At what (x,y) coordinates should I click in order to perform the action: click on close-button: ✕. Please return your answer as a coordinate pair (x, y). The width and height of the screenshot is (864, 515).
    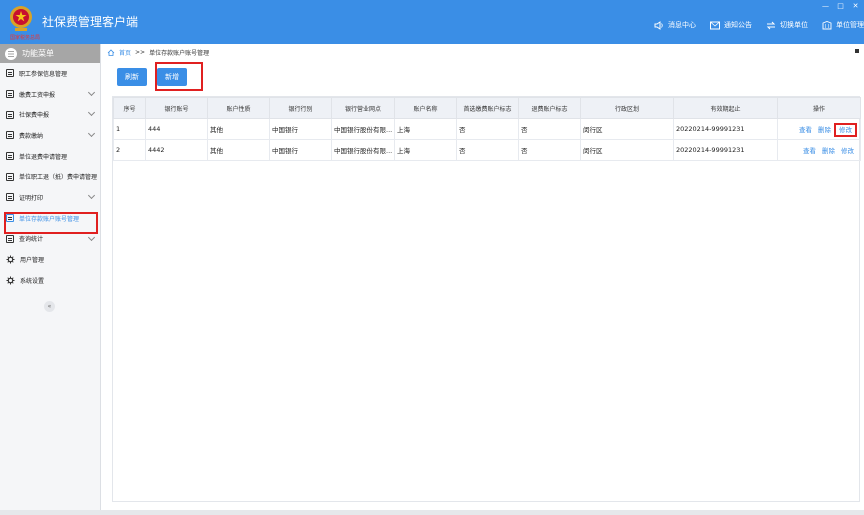
    Looking at the image, I should click on (855, 6).